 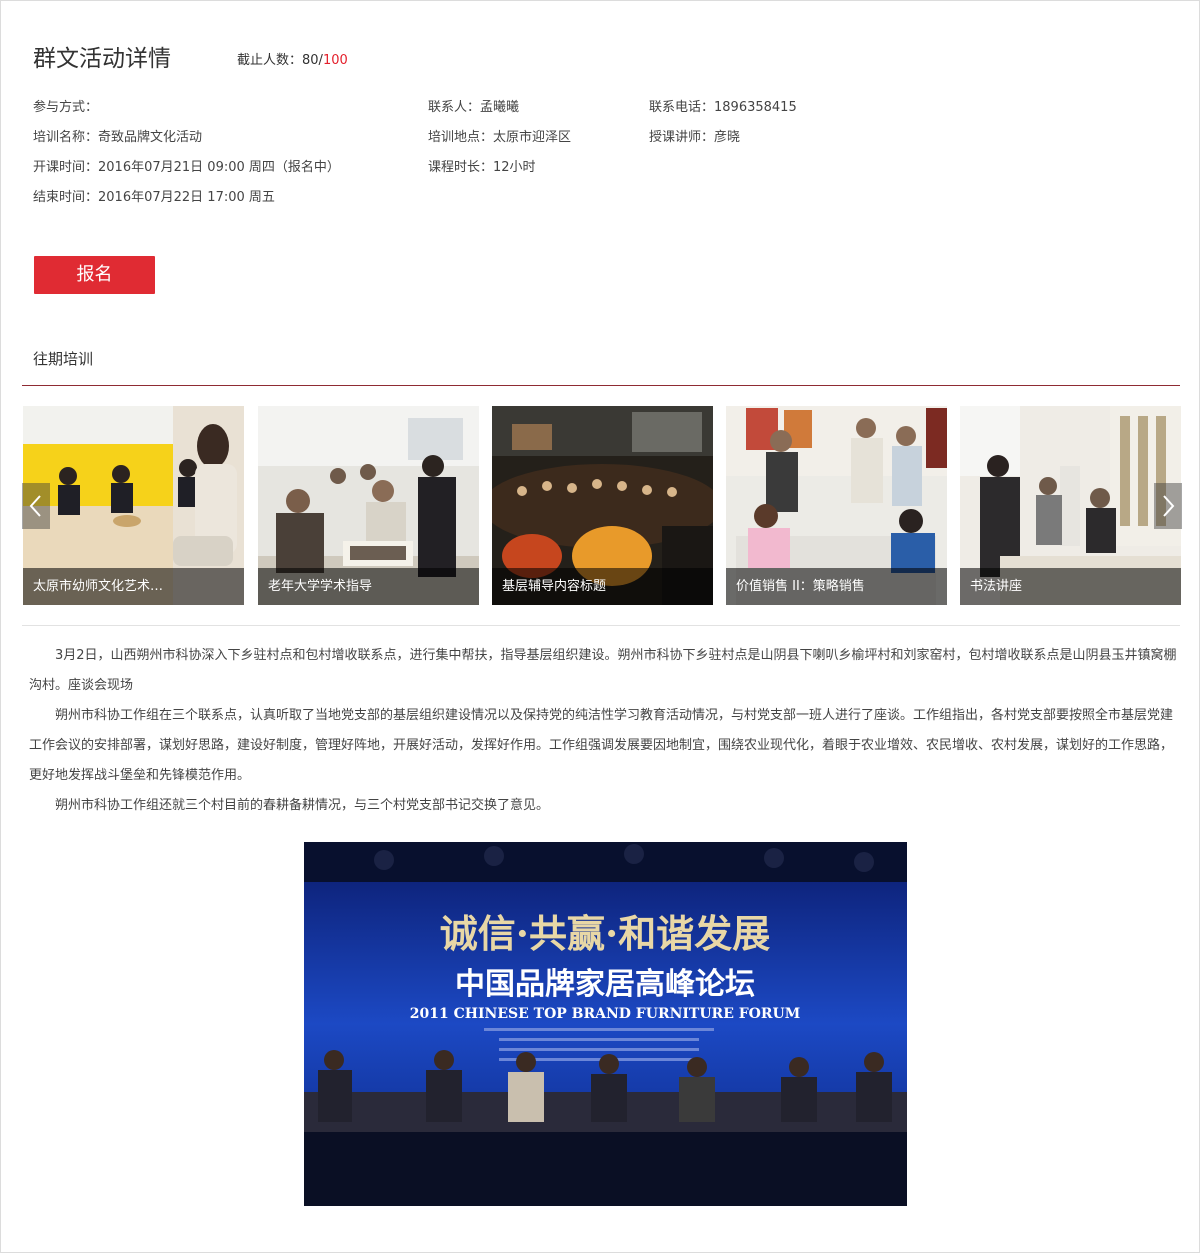 I want to click on training-caption: 书法讲座, so click(x=1070, y=586).